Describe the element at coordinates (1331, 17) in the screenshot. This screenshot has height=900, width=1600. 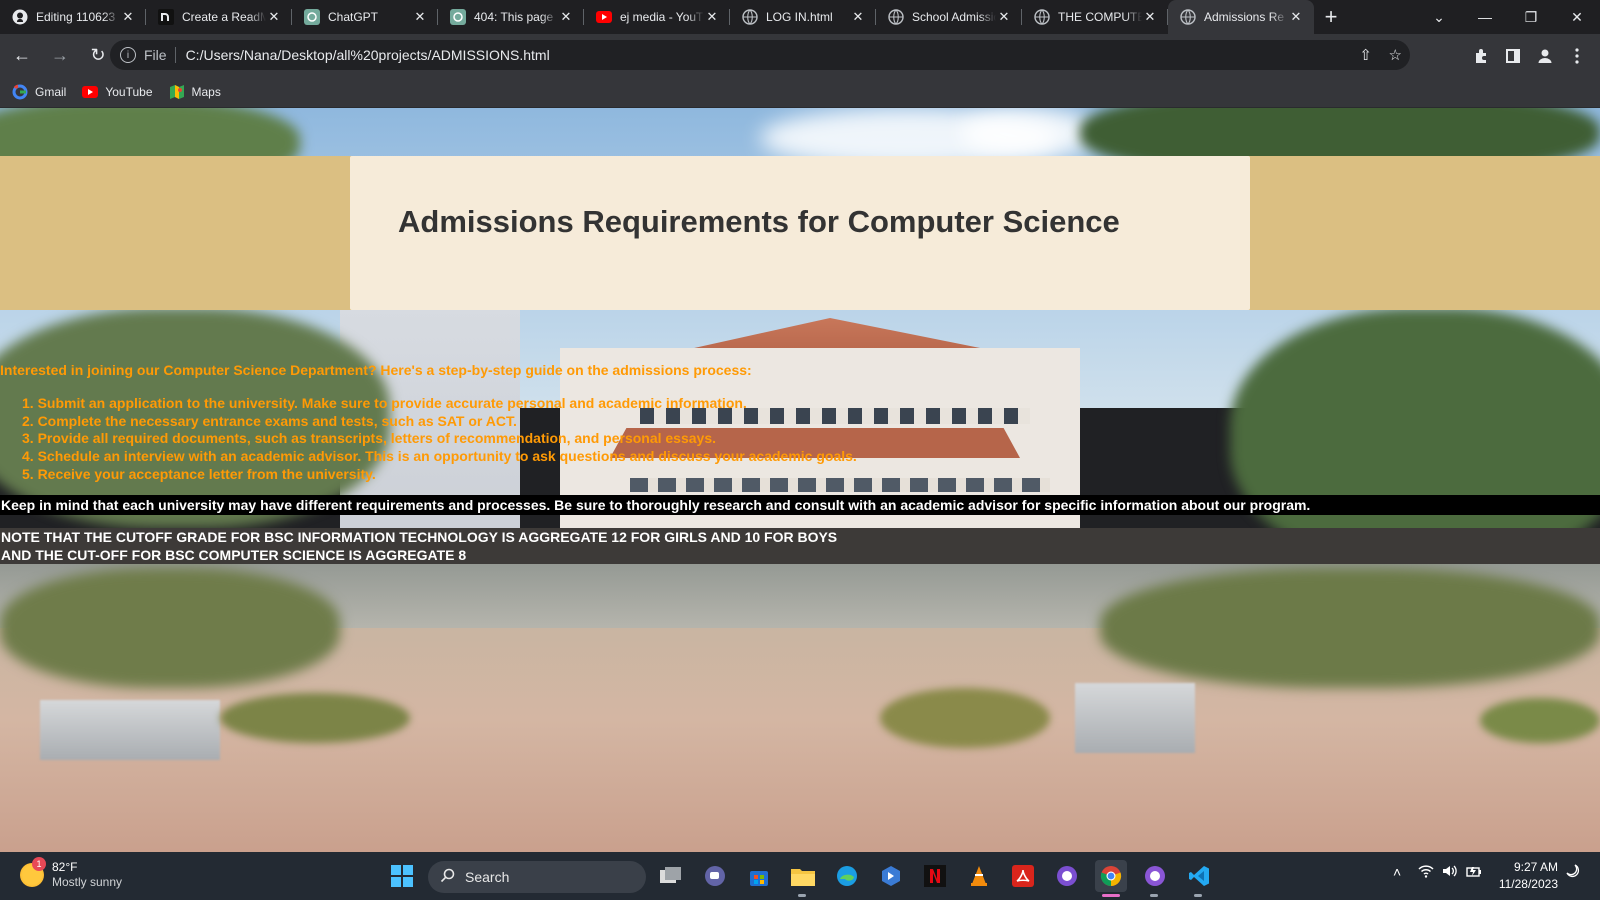
I see `new-tab-button: +` at that location.